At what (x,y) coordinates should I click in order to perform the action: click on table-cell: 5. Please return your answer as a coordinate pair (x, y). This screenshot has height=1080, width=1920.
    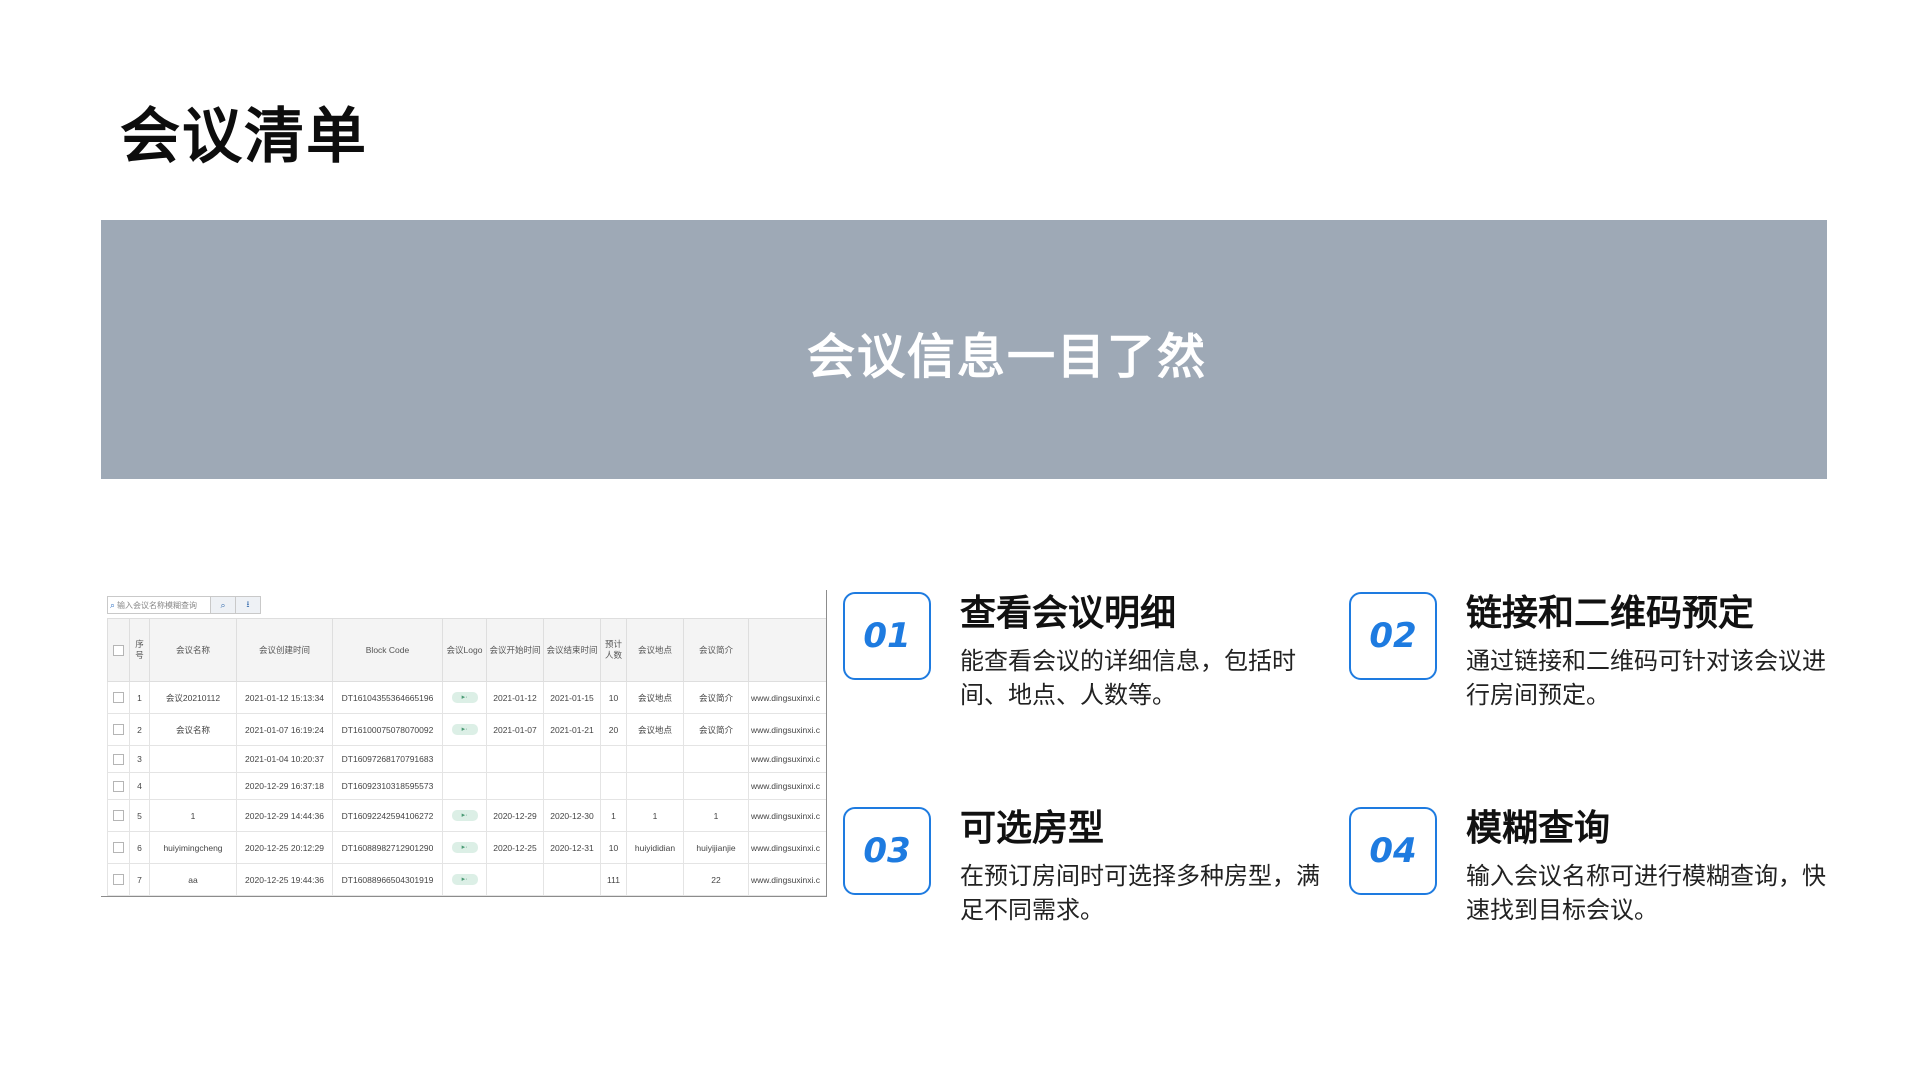
    Looking at the image, I should click on (139, 815).